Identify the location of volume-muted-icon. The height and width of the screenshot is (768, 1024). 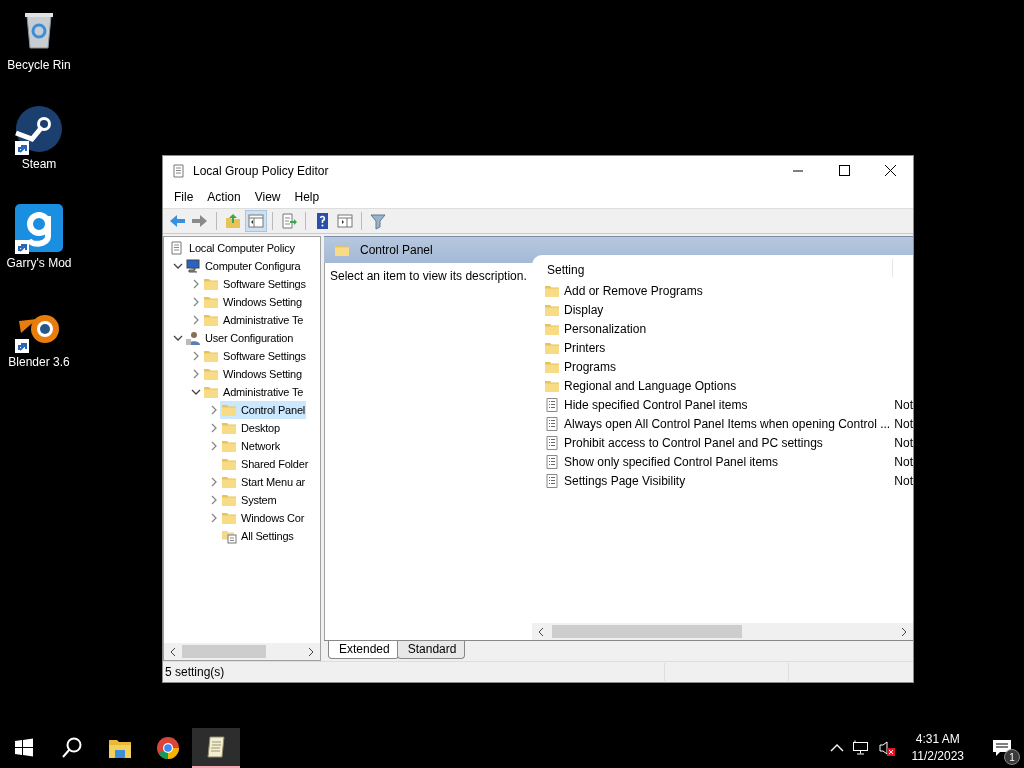
(886, 748).